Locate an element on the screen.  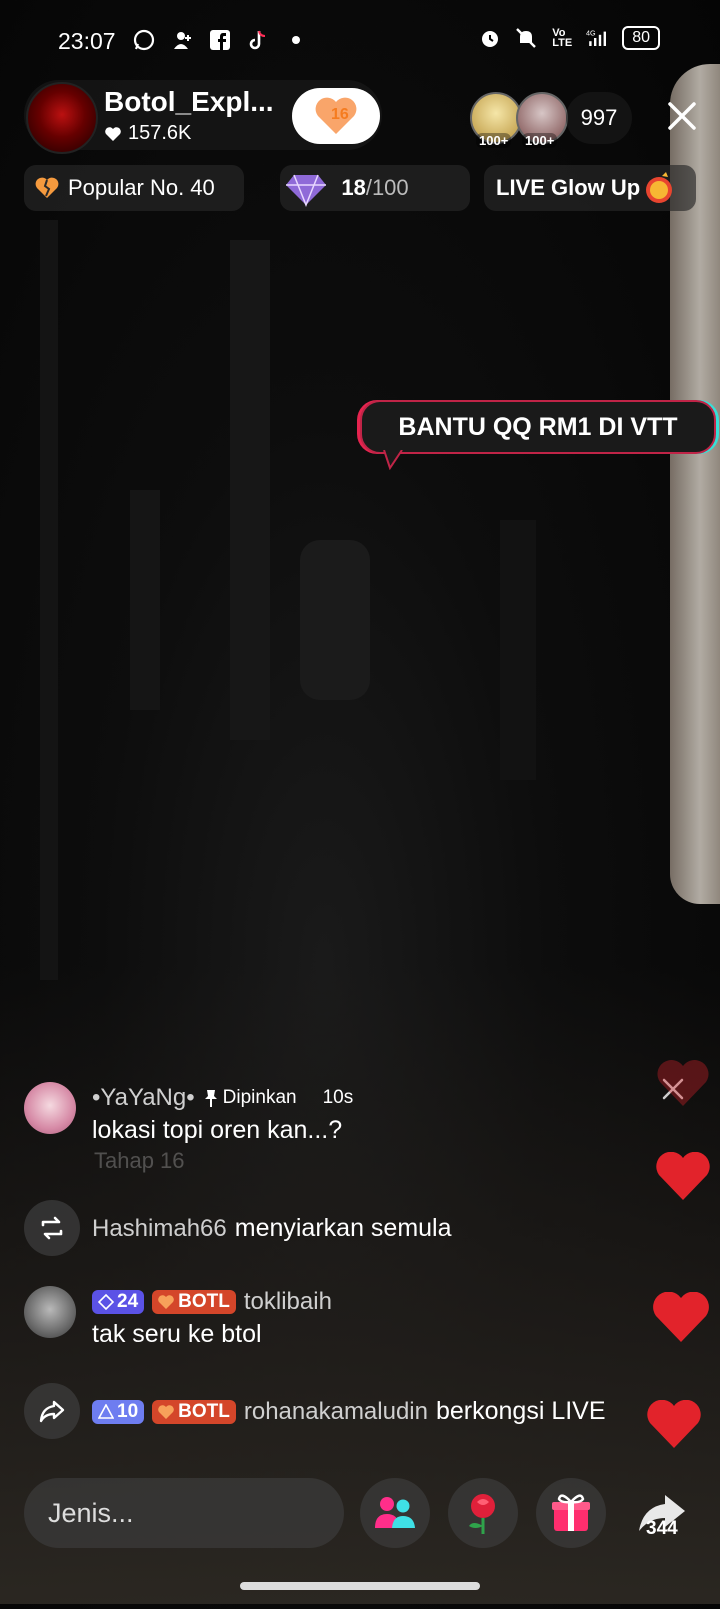
comment-username: toklibaih is located at coordinates (288, 1302).